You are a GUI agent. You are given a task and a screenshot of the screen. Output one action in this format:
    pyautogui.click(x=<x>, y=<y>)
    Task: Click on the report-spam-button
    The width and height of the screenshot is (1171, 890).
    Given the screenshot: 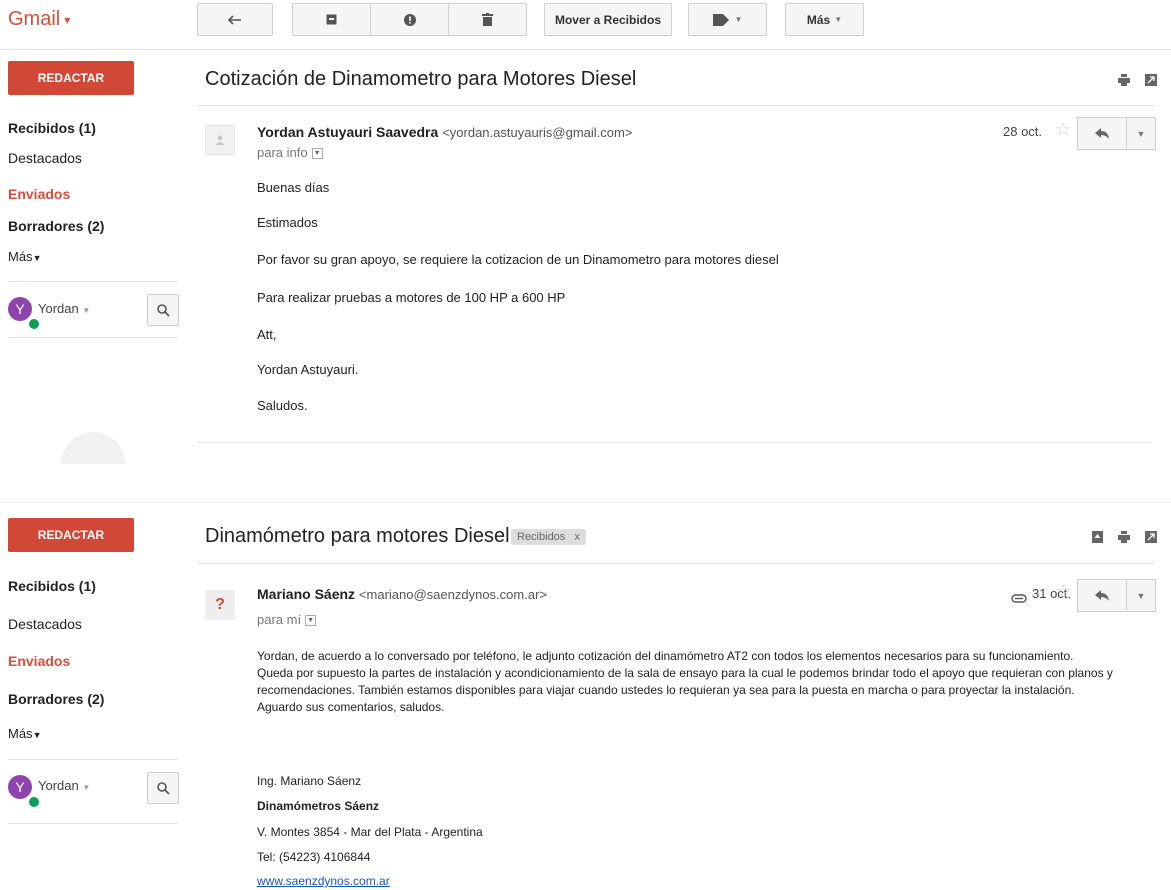 What is the action you would take?
    pyautogui.click(x=409, y=19)
    